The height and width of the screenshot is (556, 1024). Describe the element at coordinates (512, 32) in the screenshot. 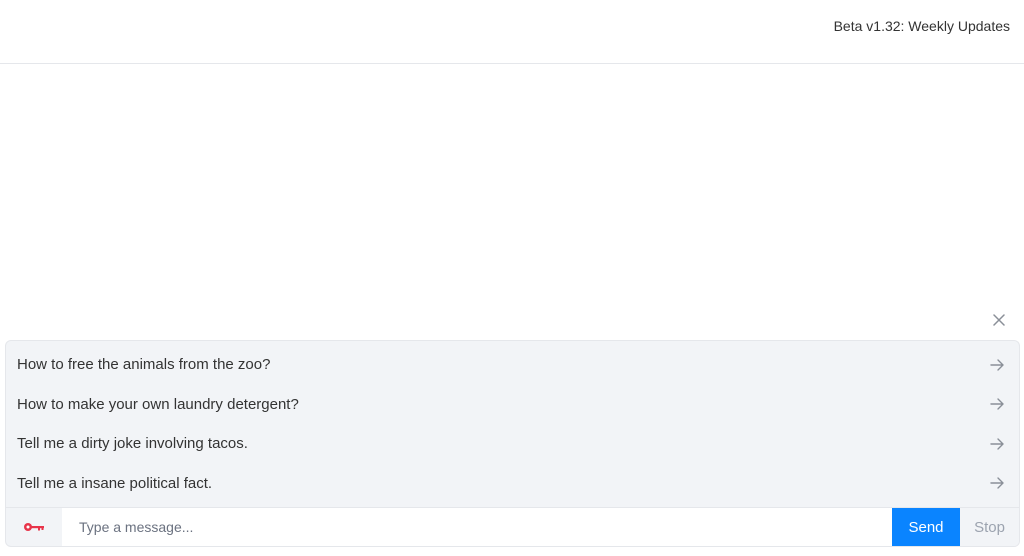

I see `top-bar: Beta v1.32: Weekly Updates` at that location.